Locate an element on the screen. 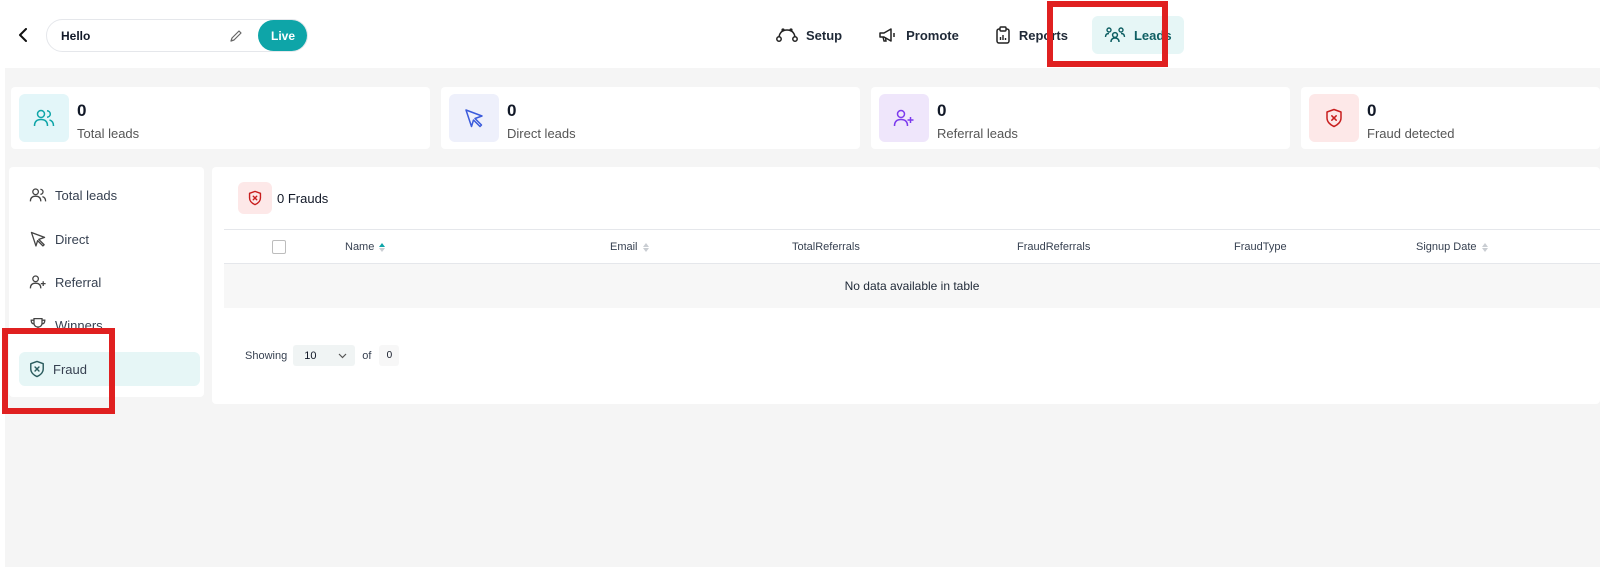 This screenshot has height=567, width=1600. nav-promote: Promote is located at coordinates (918, 35).